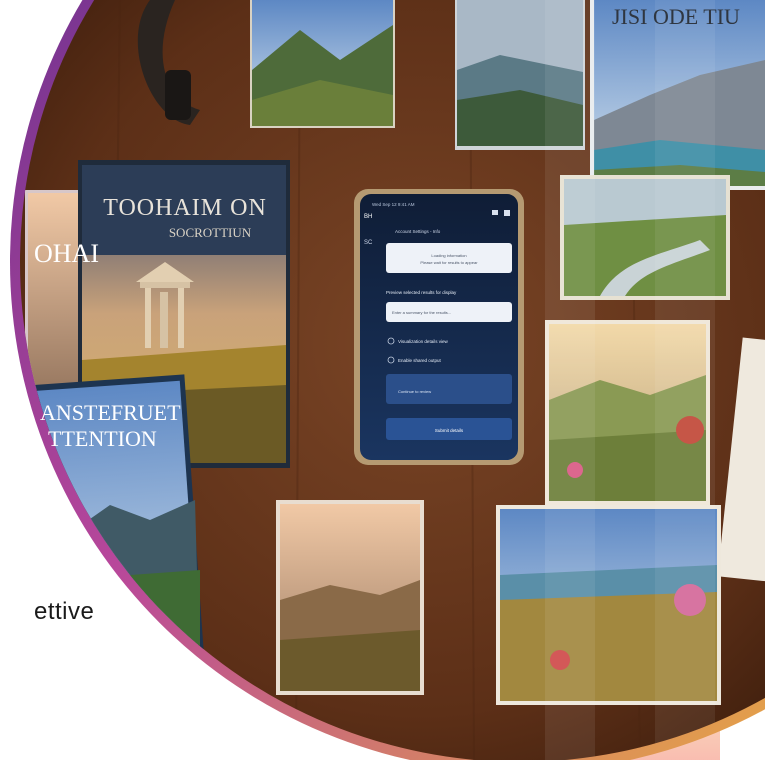 The height and width of the screenshot is (760, 765). Describe the element at coordinates (393, 204) in the screenshot. I see `tablet-status: Wed Sep 12 9:41 AM` at that location.